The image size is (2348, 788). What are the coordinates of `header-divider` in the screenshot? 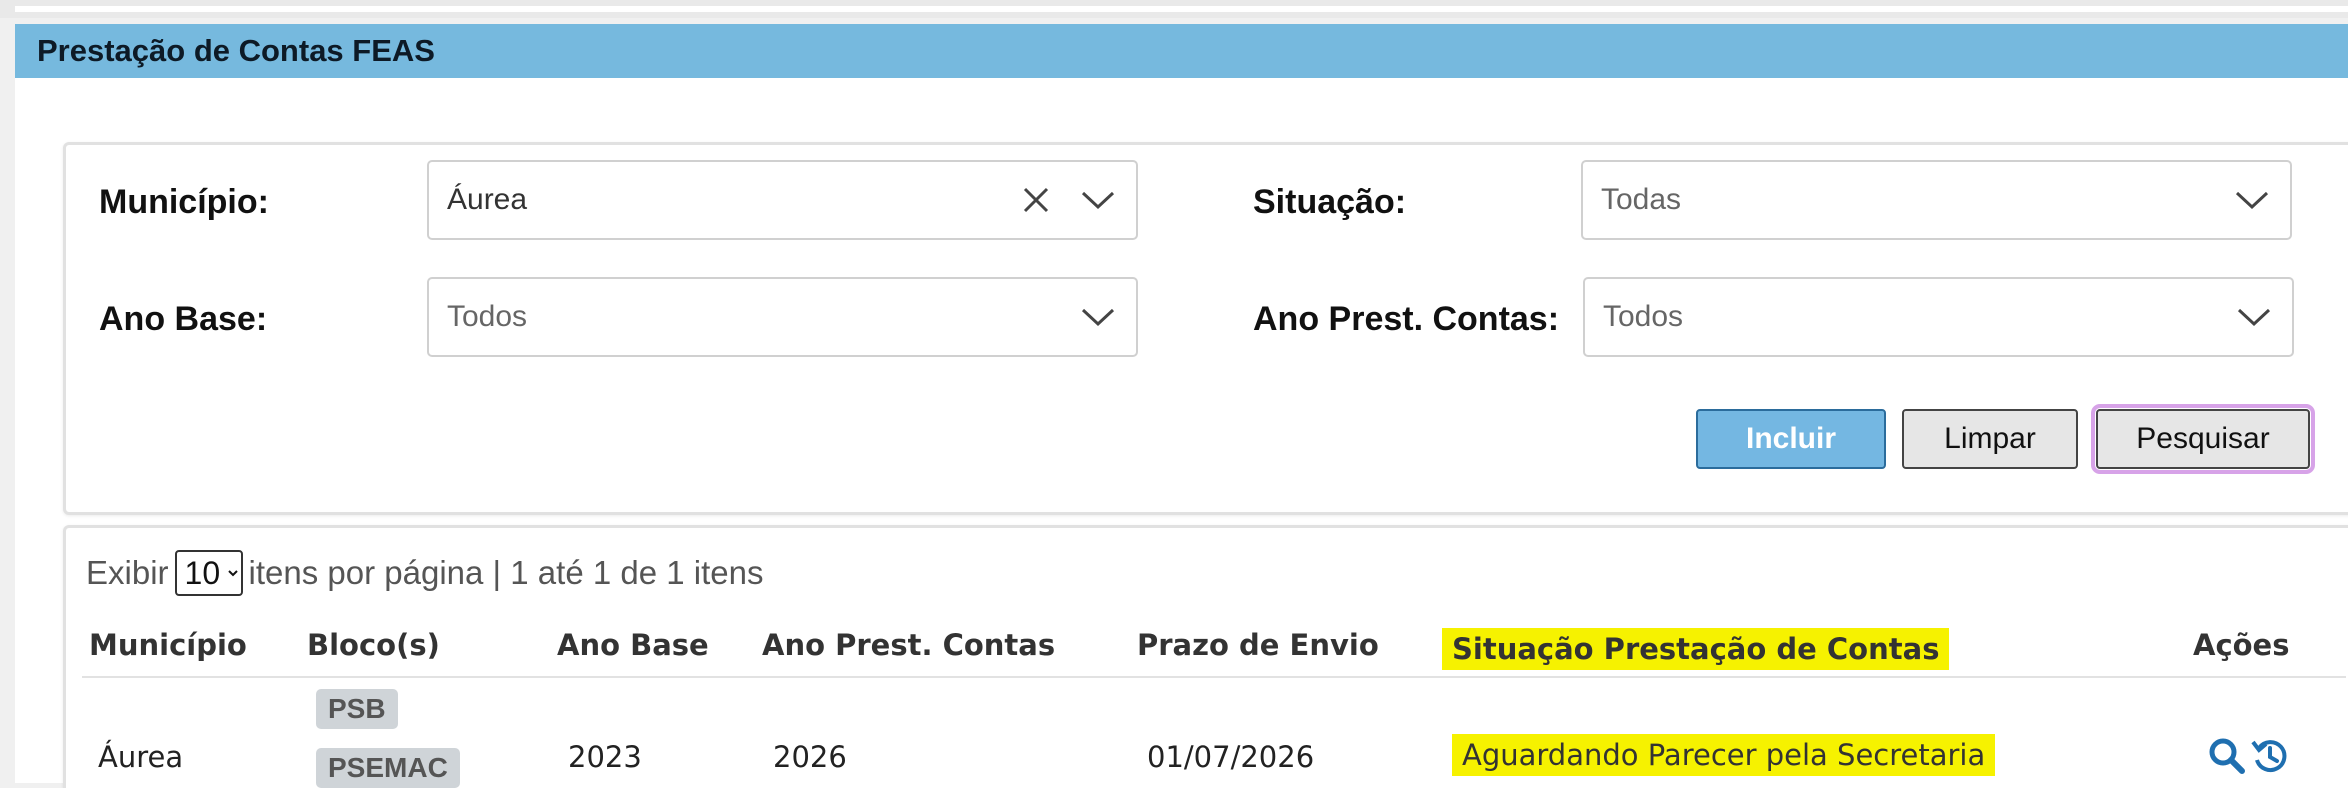 It's located at (1214, 677).